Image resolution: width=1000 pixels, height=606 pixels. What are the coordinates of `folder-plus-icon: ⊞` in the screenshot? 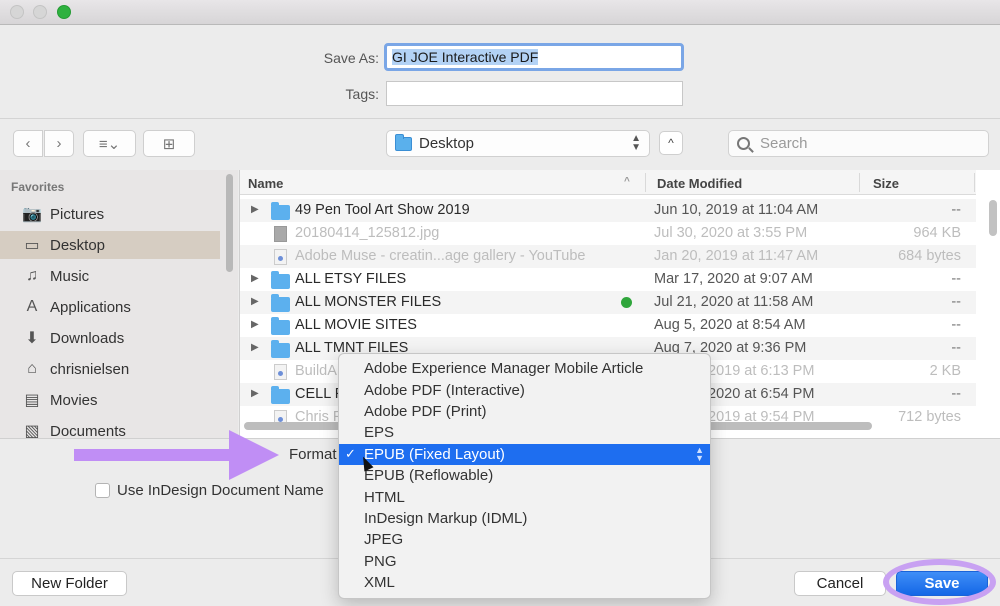 It's located at (169, 144).